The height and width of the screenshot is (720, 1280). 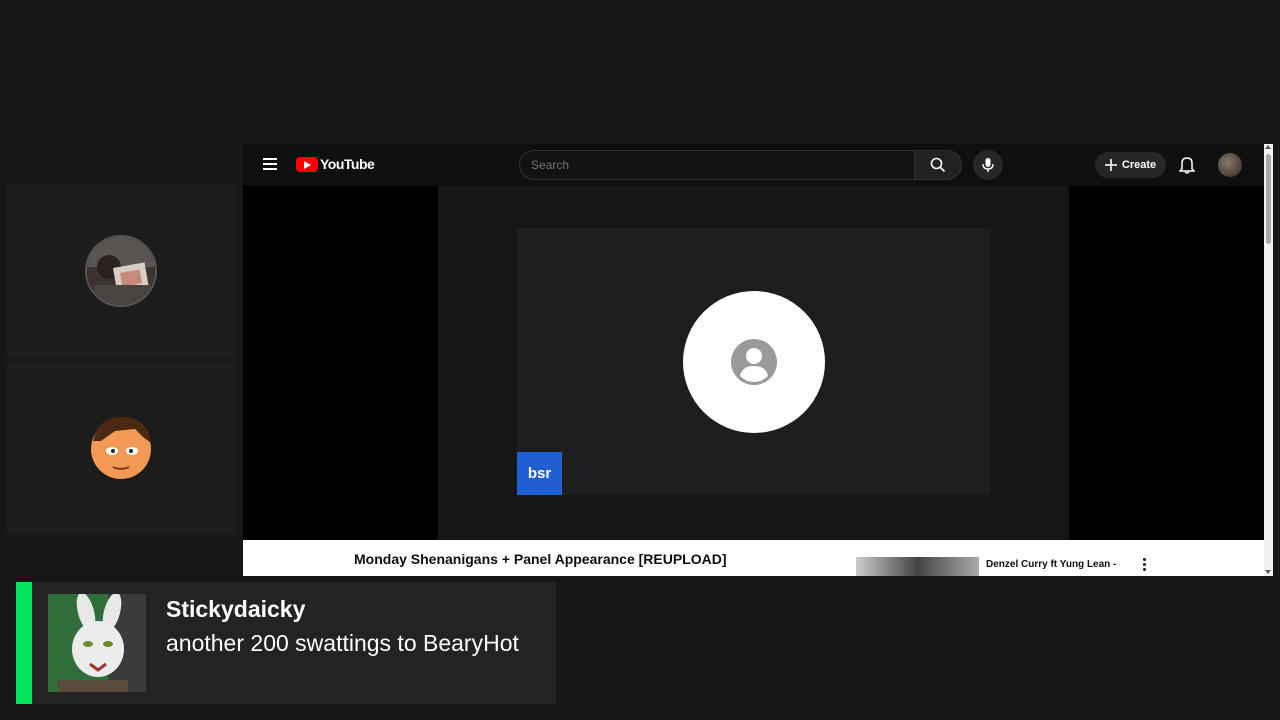 I want to click on youtube-play-icon, so click(x=307, y=164).